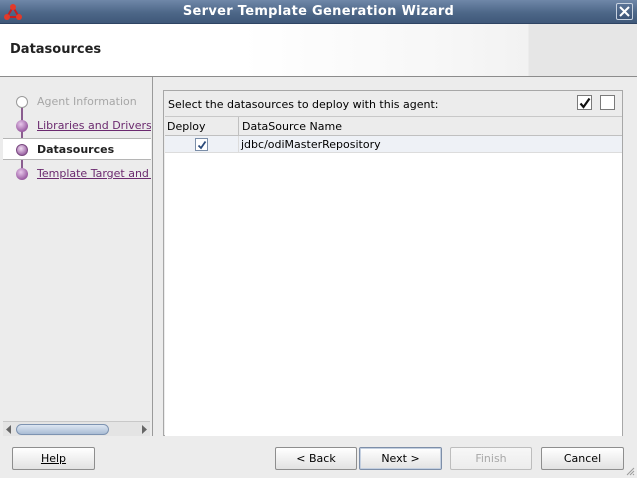 This screenshot has width=637, height=478. Describe the element at coordinates (393, 126) in the screenshot. I see `table-header: Deploy DataSource Name` at that location.